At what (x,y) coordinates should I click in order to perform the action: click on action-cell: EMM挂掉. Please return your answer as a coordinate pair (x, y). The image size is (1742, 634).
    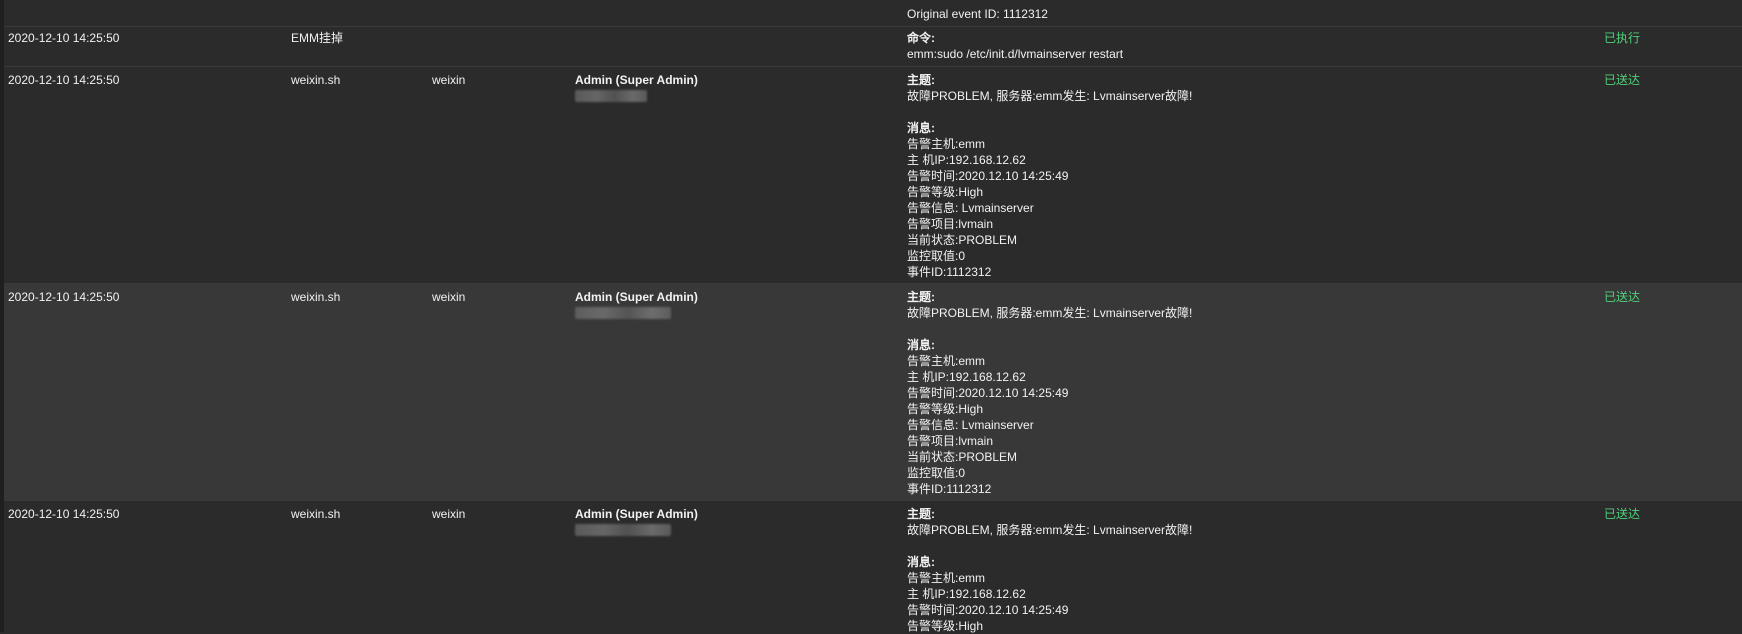
    Looking at the image, I should click on (317, 38).